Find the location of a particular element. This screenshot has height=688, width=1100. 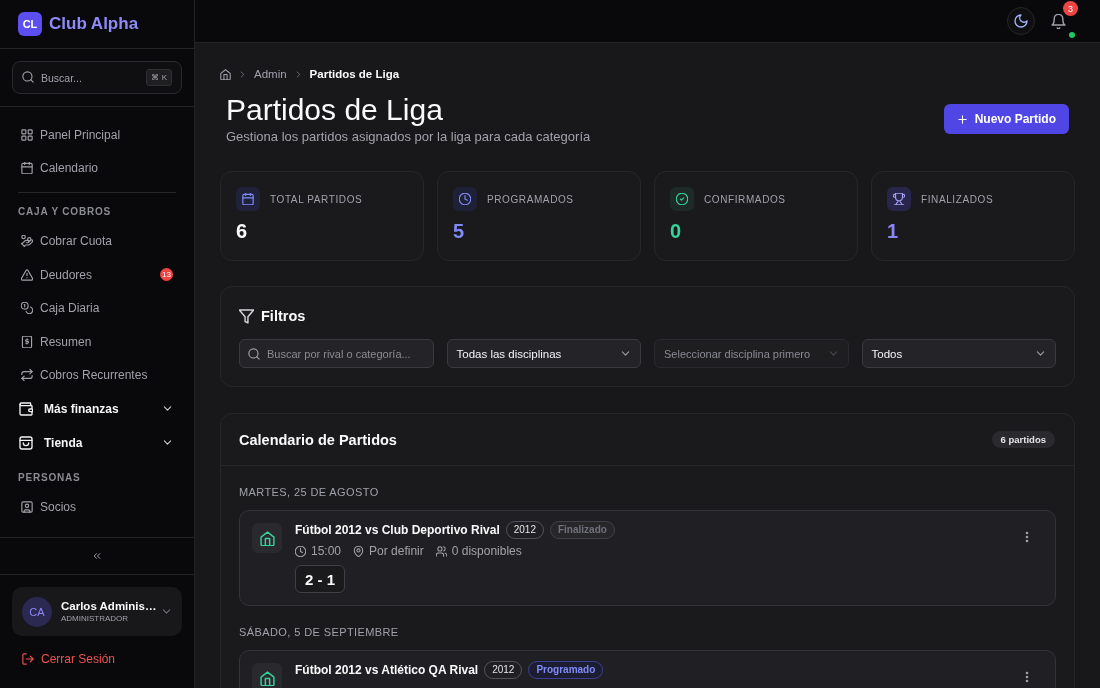

map-pin-icon is located at coordinates (359, 551).